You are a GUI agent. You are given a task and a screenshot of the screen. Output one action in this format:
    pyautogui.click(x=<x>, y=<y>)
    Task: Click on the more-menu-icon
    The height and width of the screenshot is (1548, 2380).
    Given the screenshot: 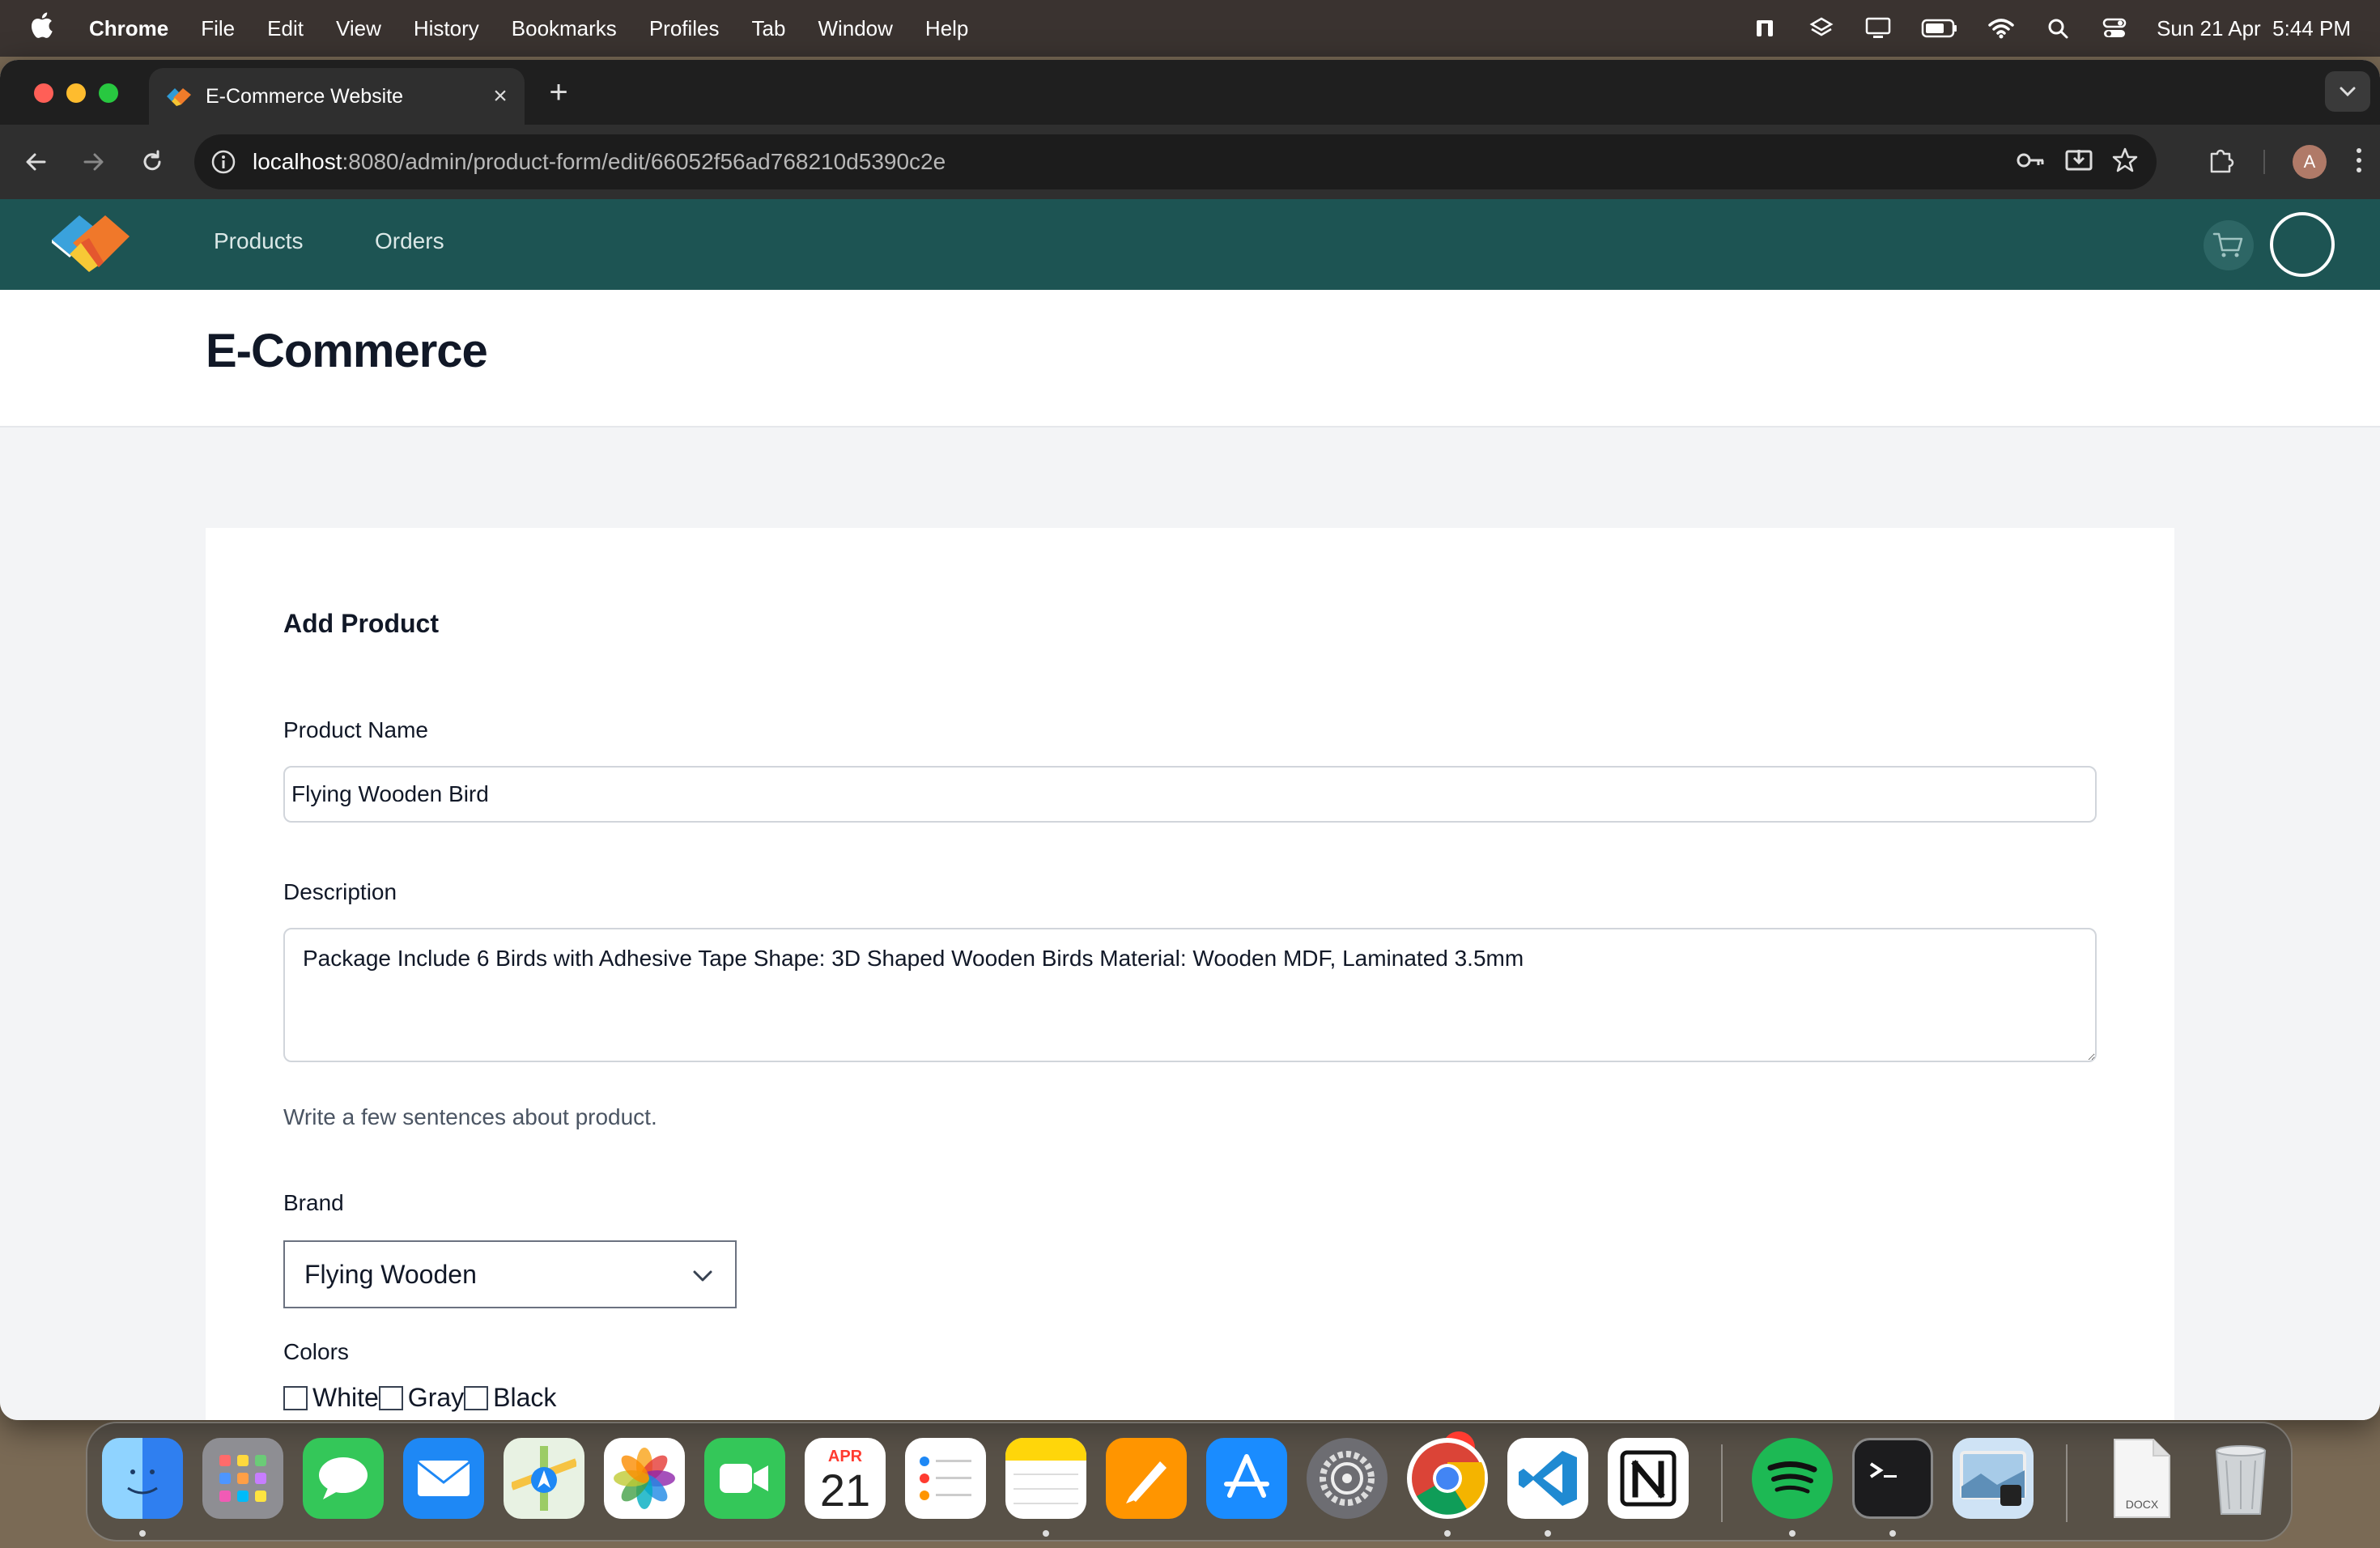 What is the action you would take?
    pyautogui.click(x=2359, y=162)
    